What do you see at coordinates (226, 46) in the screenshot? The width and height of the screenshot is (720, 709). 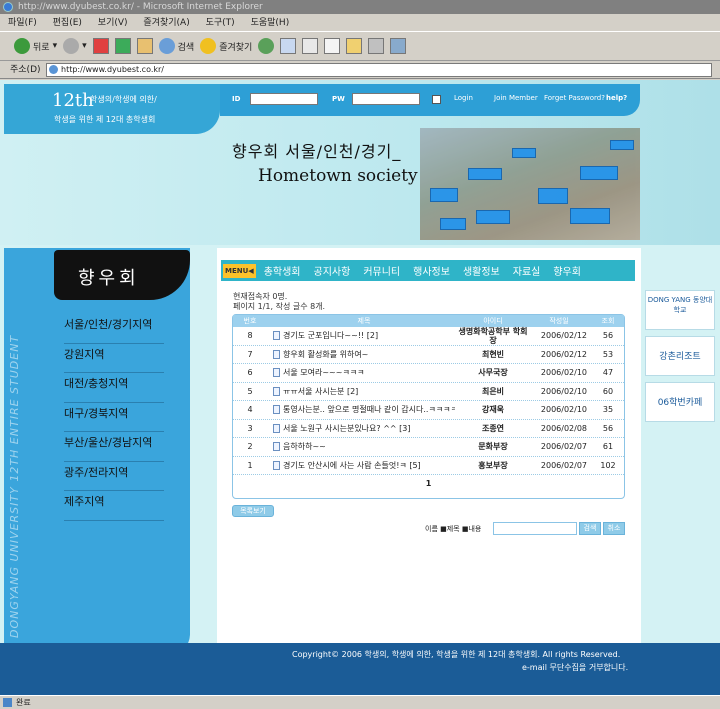 I see `favorites-button: 즐겨찾기` at bounding box center [226, 46].